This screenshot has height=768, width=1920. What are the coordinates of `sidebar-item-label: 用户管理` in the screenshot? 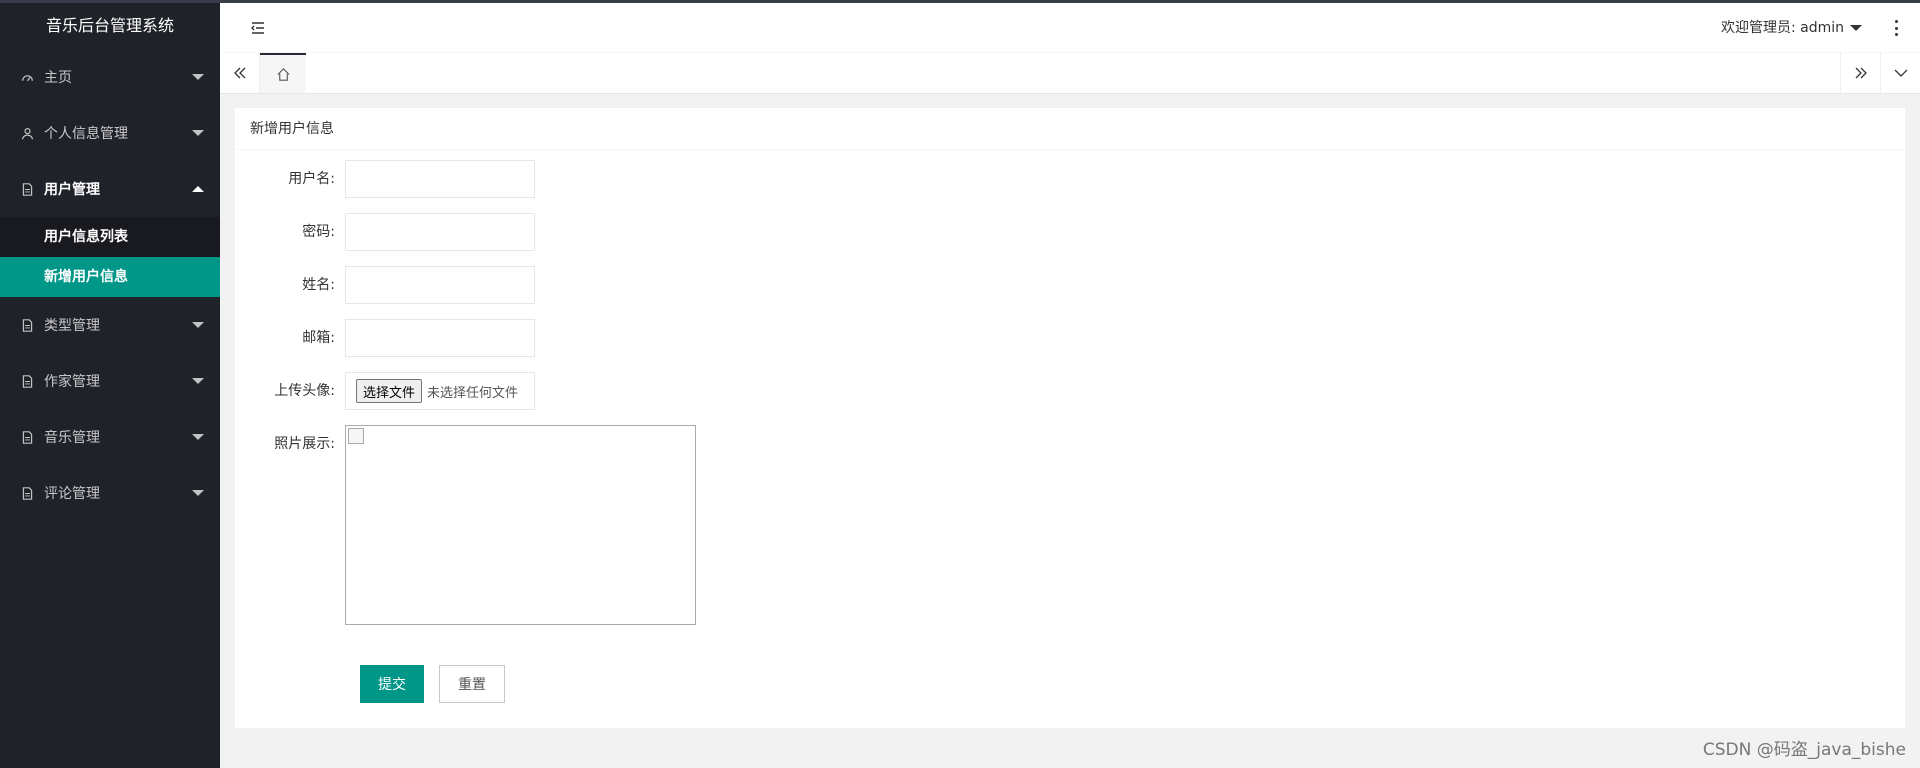 It's located at (72, 190).